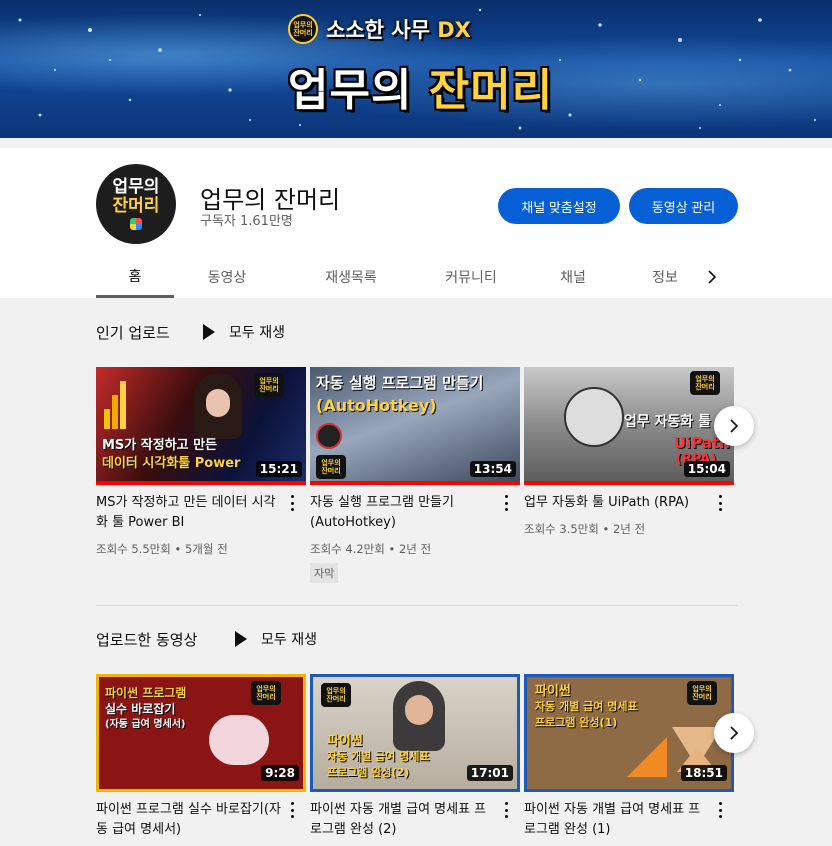  What do you see at coordinates (162, 549) in the screenshot?
I see `video-meta: 조회수 5.5만회 • 5개월 전` at bounding box center [162, 549].